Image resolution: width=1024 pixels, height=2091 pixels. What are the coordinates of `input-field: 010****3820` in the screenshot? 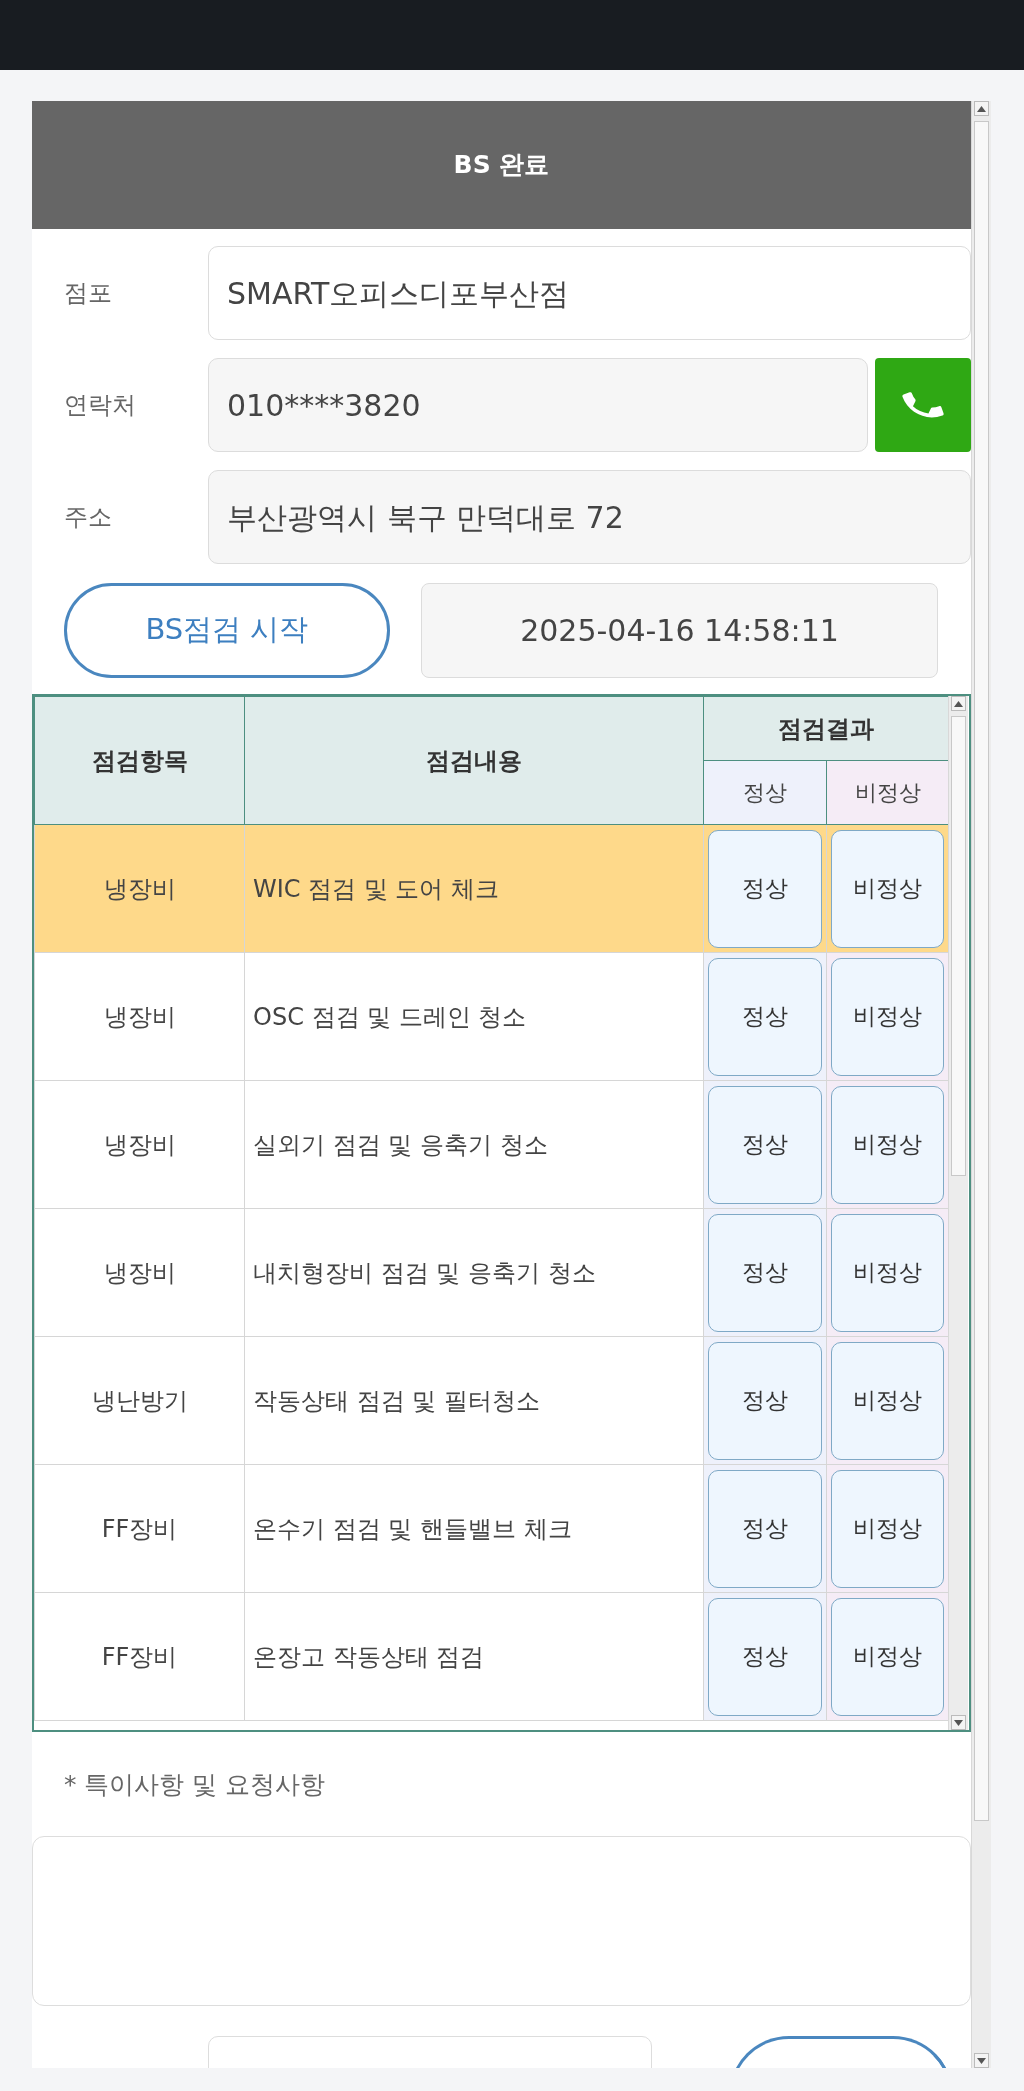 It's located at (538, 405).